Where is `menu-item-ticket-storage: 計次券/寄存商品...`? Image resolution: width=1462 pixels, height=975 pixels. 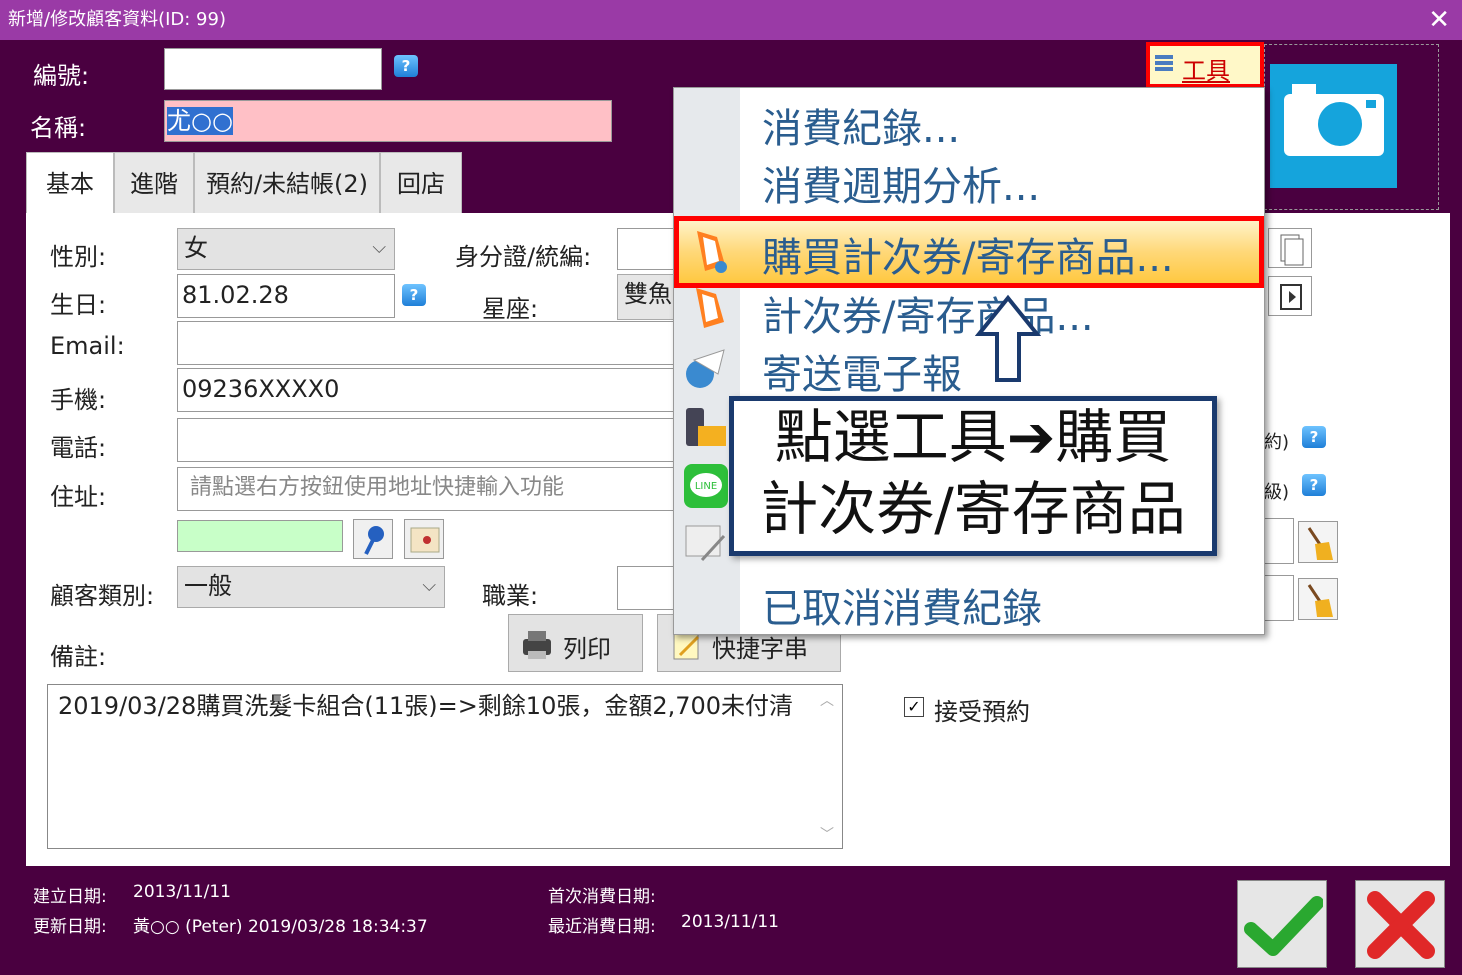
menu-item-ticket-storage: 計次券/寄存商品... is located at coordinates (928, 313).